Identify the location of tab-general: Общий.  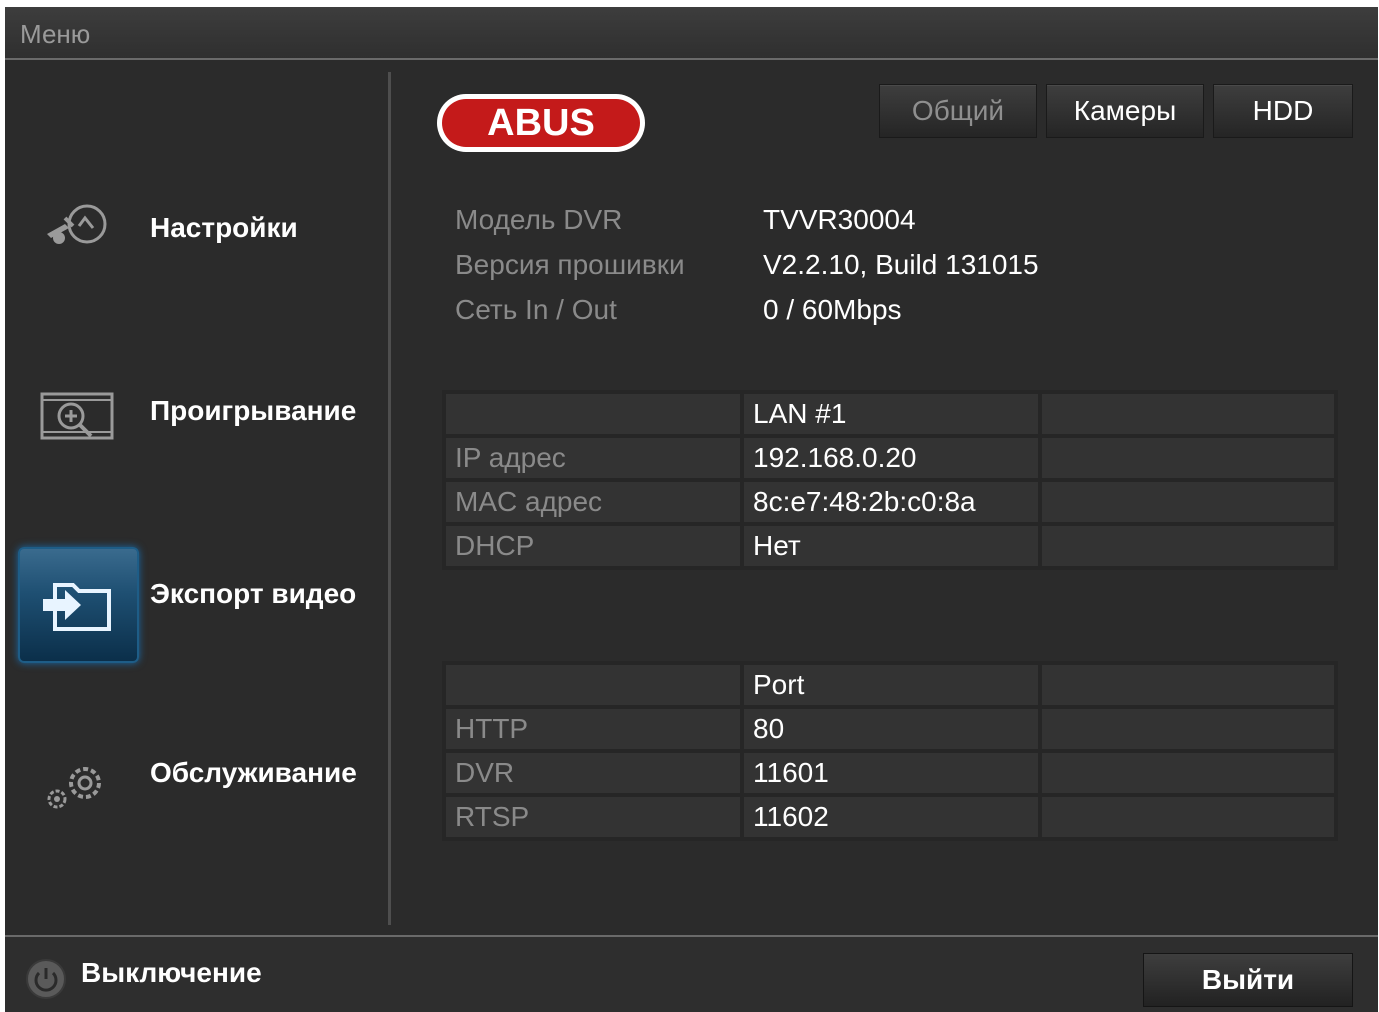
(958, 111).